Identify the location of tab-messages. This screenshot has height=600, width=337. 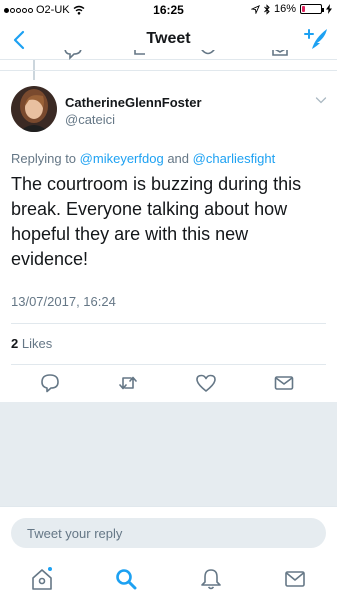
(295, 579).